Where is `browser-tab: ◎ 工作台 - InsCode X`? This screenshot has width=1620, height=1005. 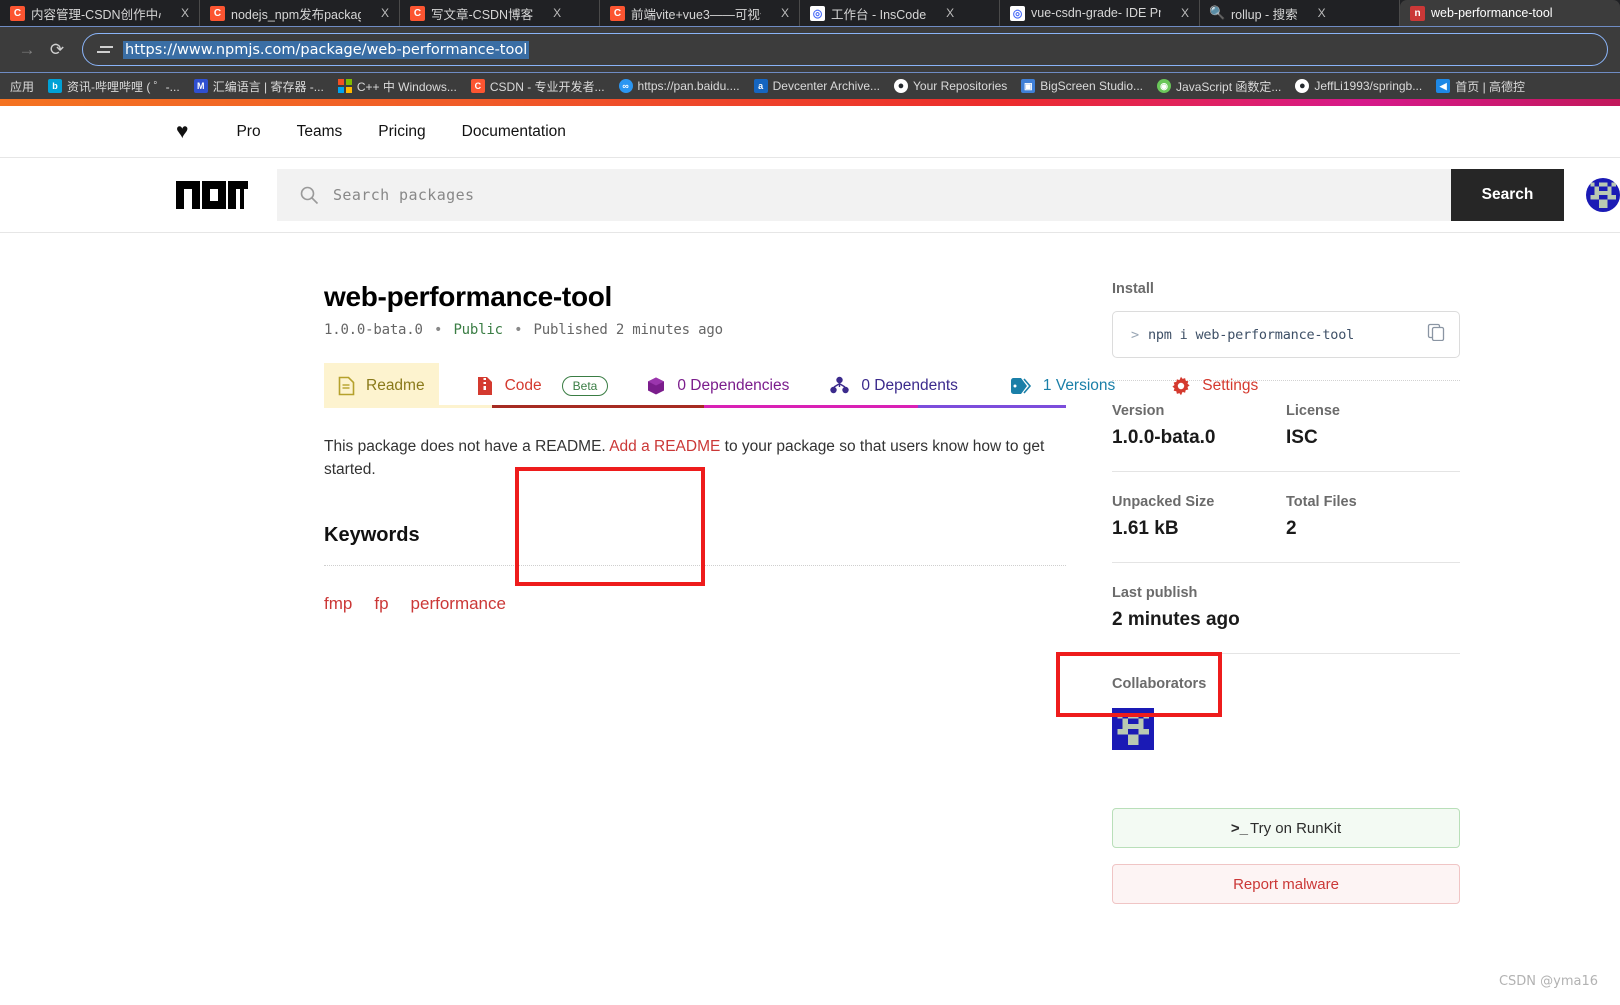 browser-tab: ◎ 工作台 - InsCode X is located at coordinates (900, 13).